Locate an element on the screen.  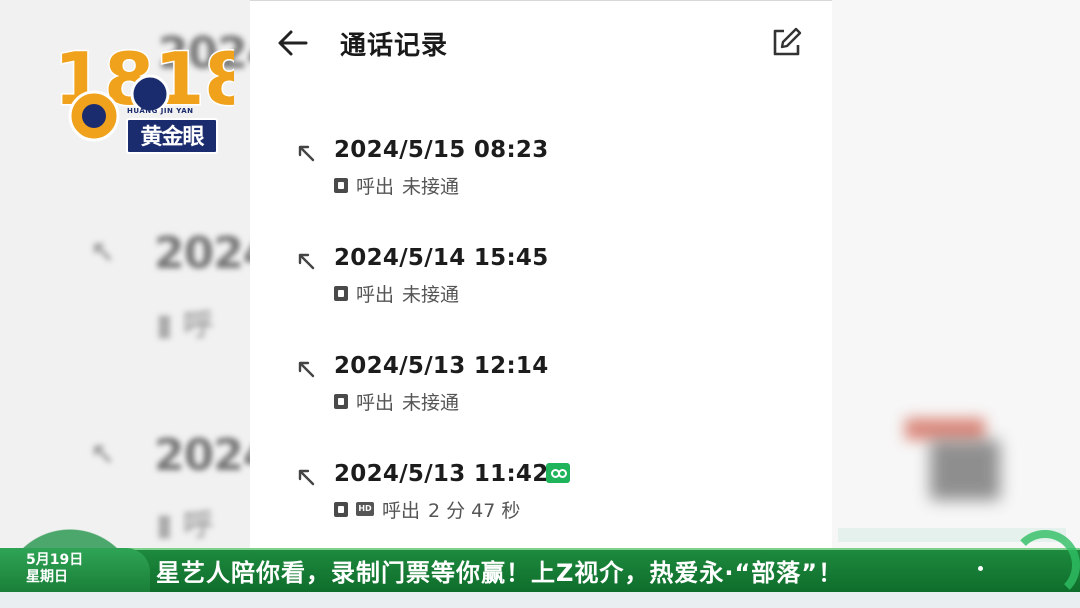
call-log-item: 2024/5/13 12:14 呼出 未接通 is located at coordinates (541, 403).